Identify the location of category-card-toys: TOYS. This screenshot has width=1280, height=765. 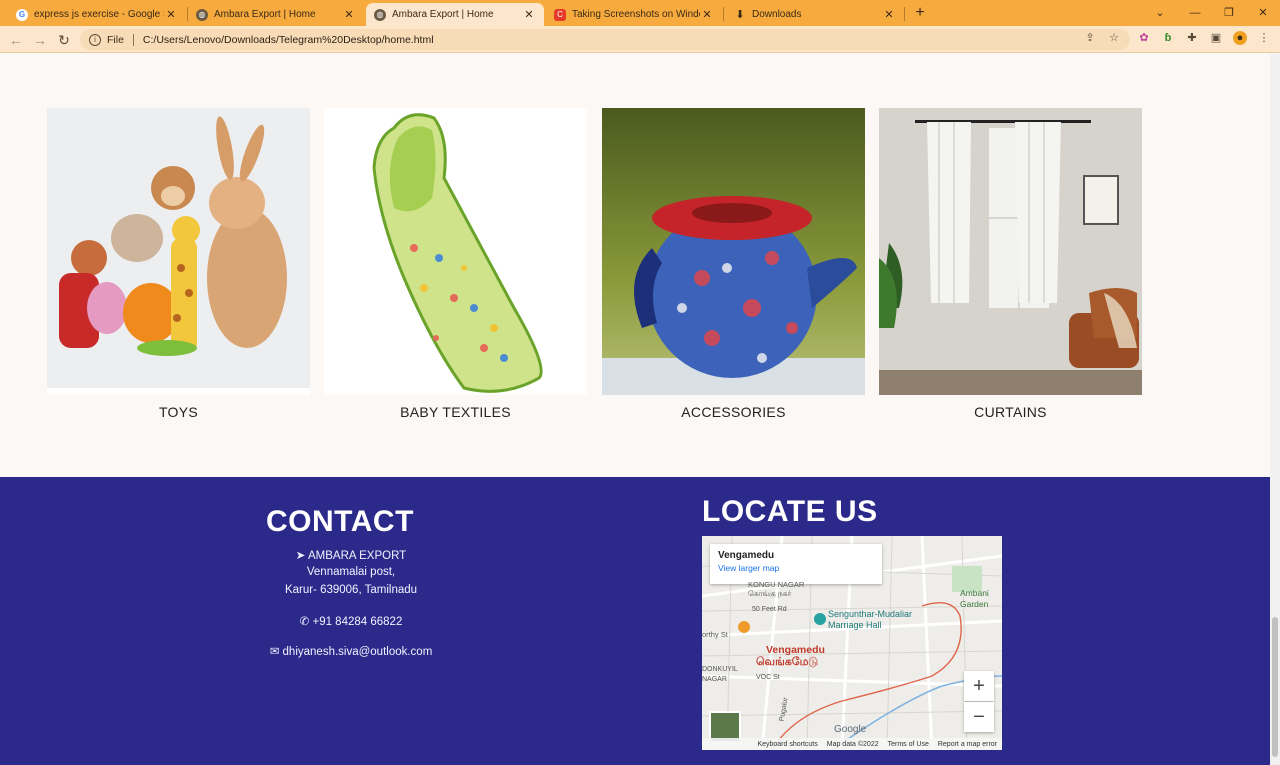
(178, 264).